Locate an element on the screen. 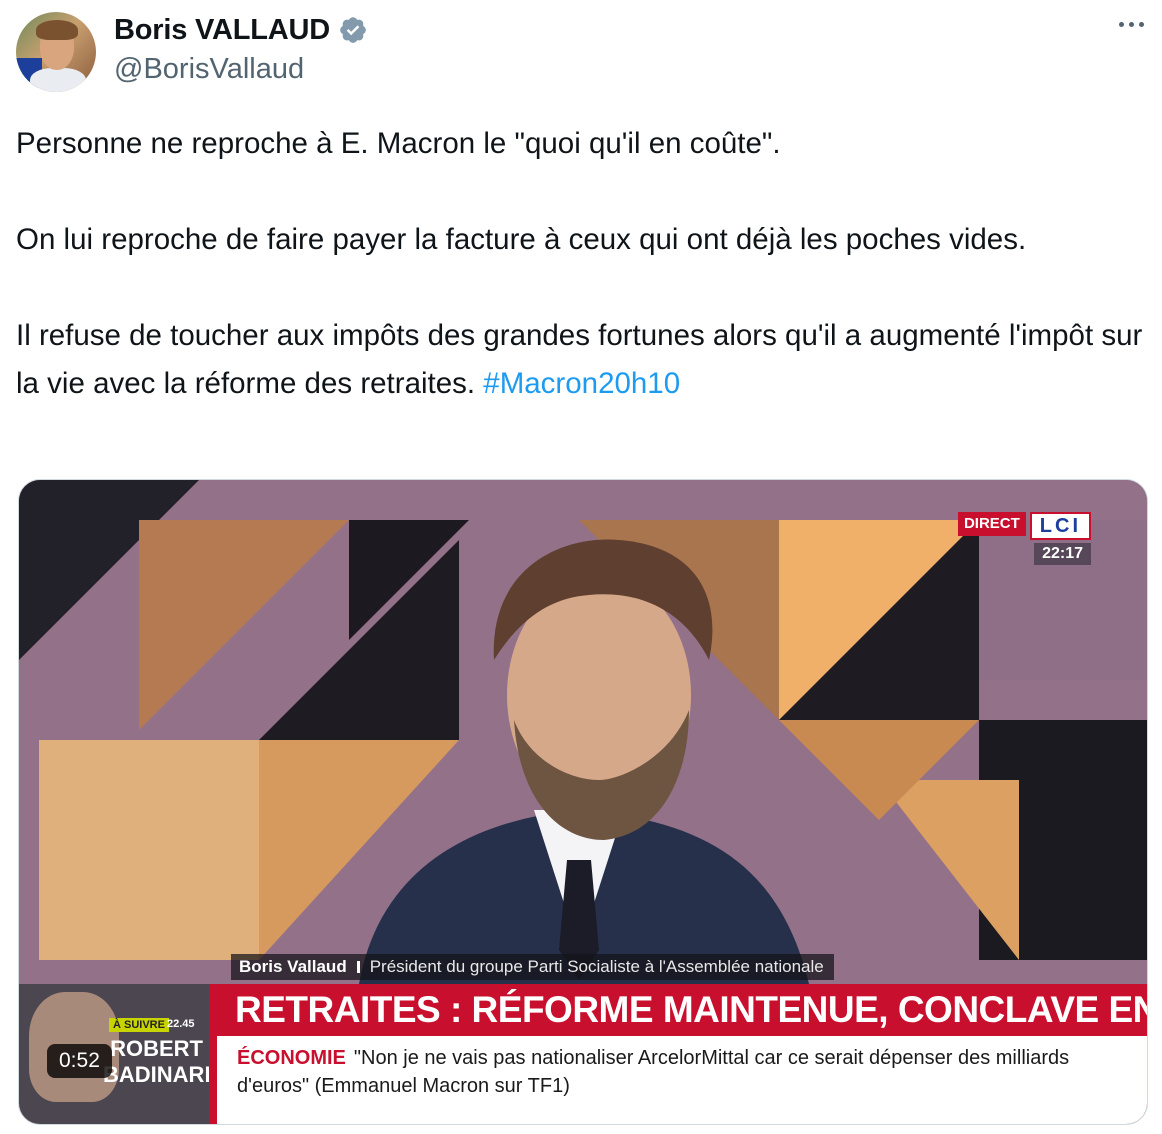 This screenshot has width=1162, height=1134. avatar-shirt is located at coordinates (58, 80).